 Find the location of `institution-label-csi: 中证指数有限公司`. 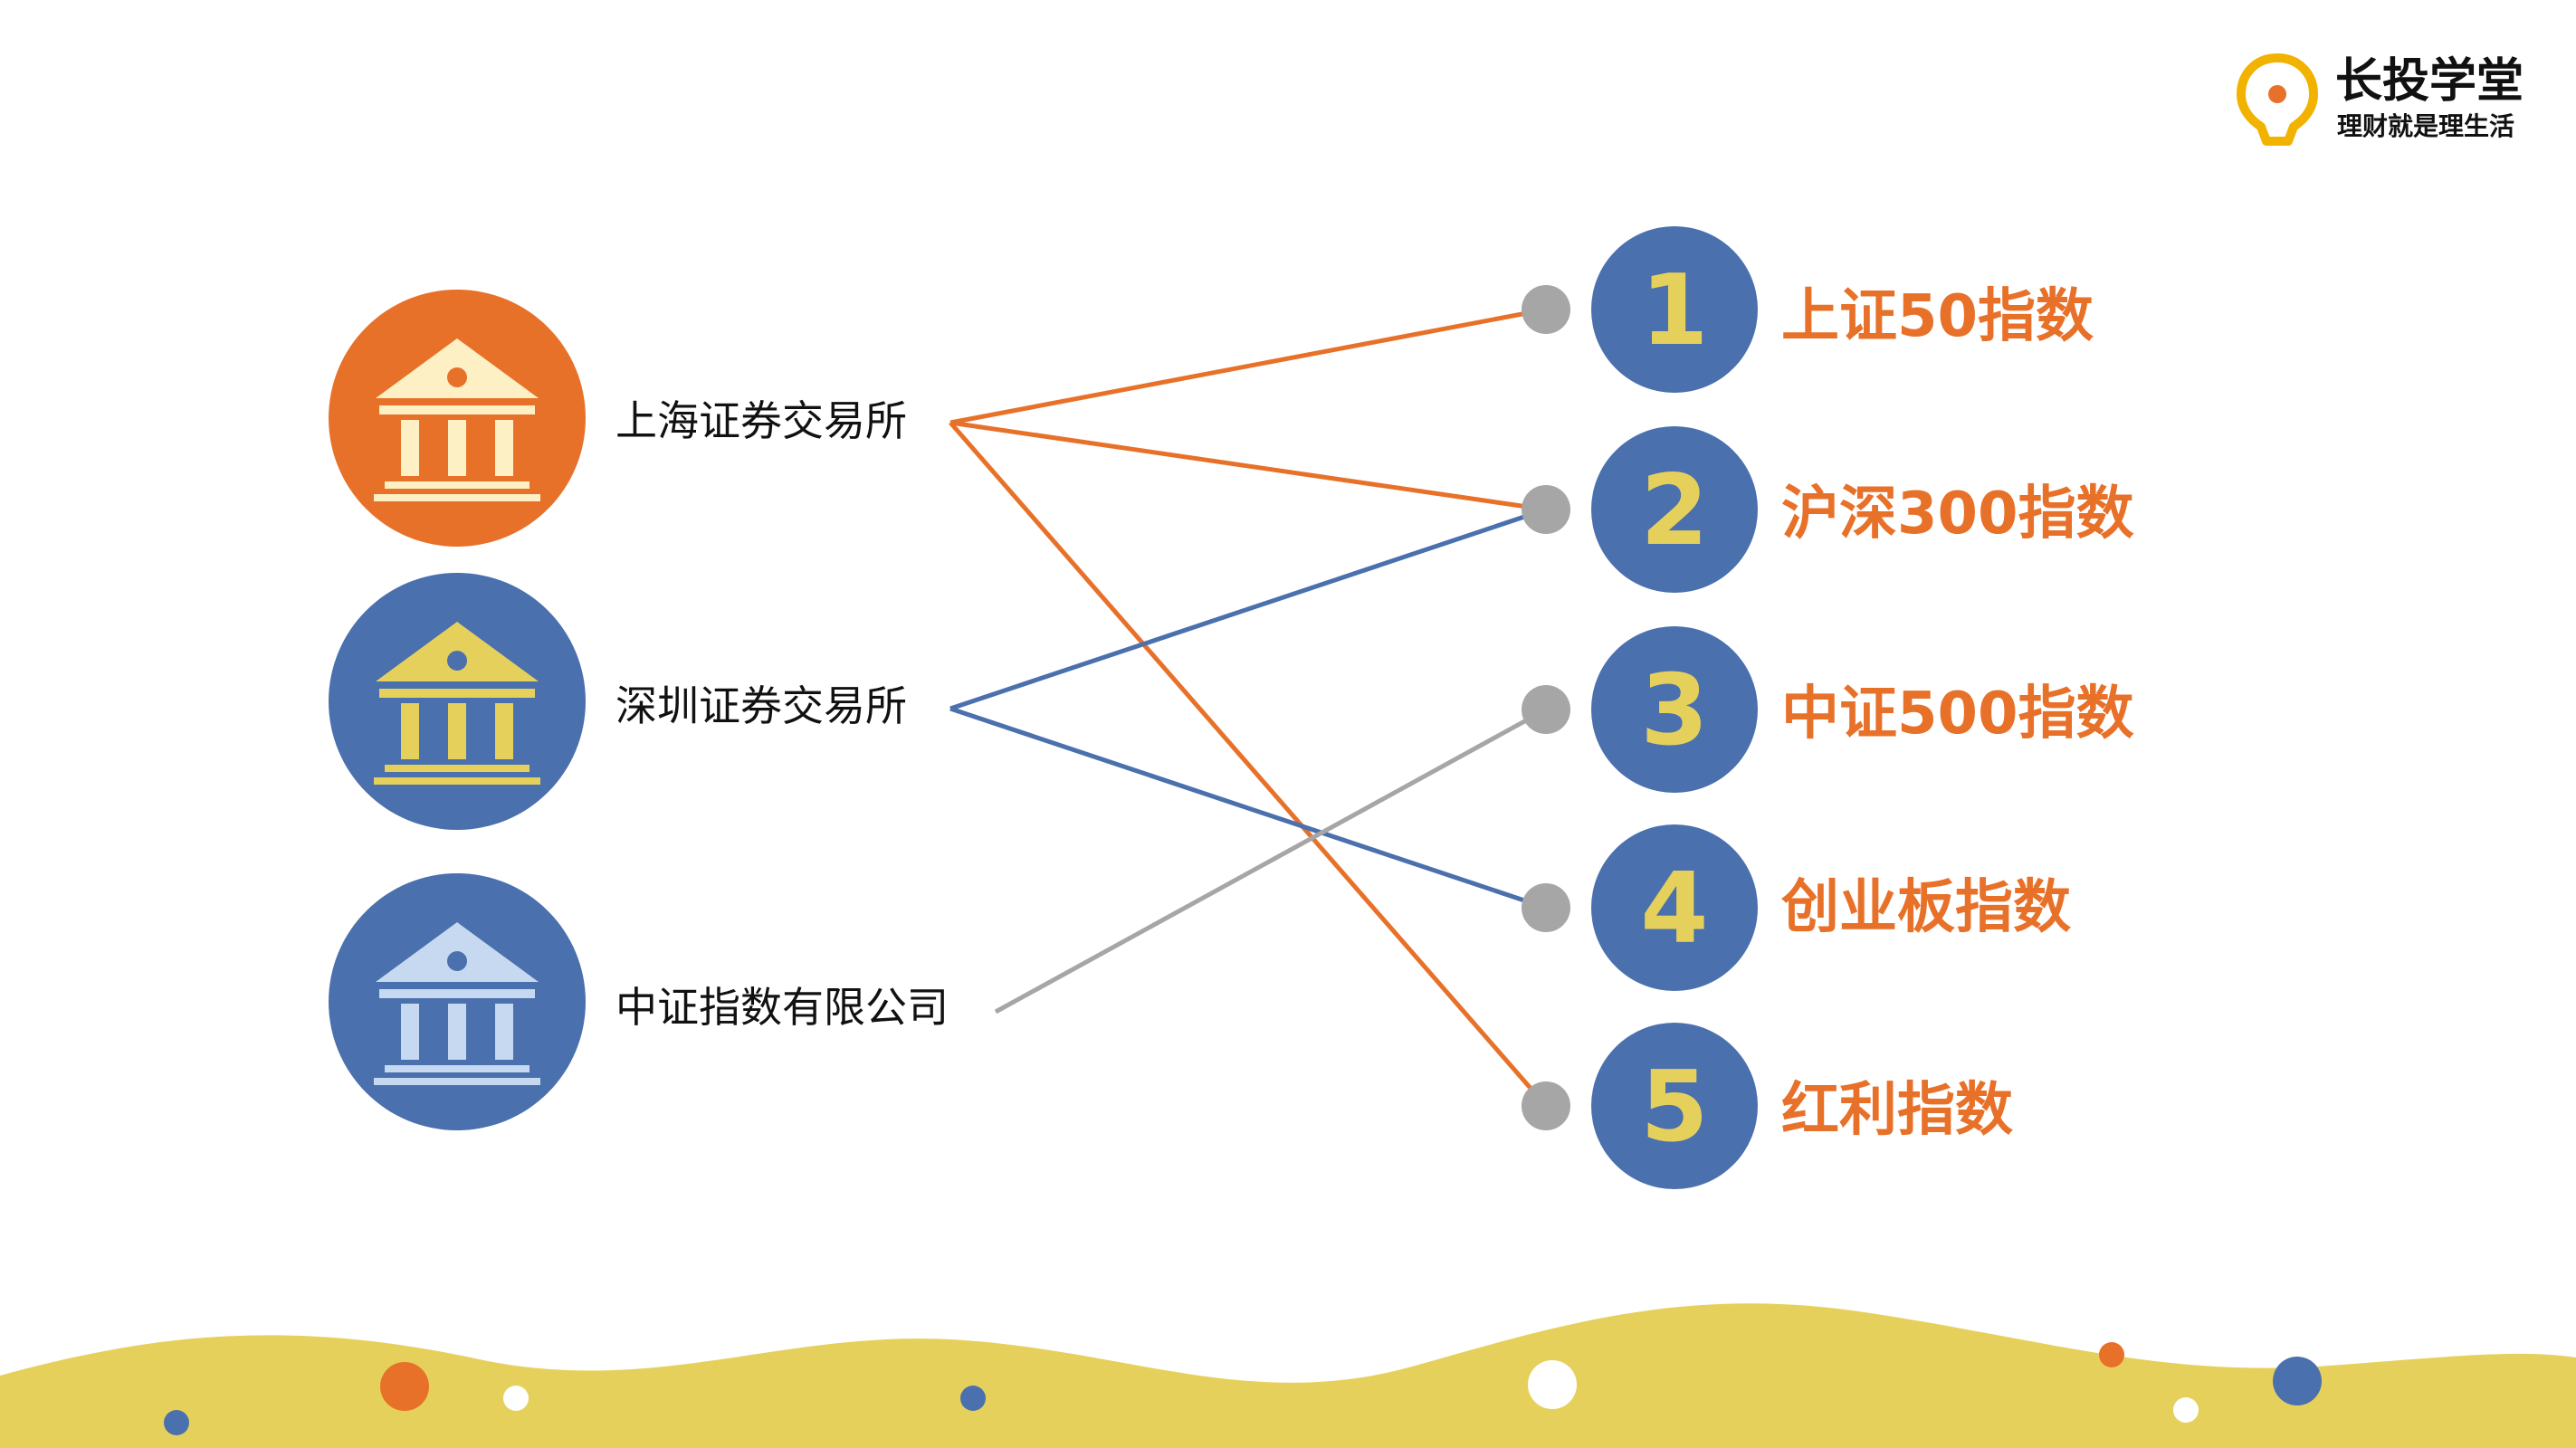

institution-label-csi: 中证指数有限公司 is located at coordinates (782, 1008).